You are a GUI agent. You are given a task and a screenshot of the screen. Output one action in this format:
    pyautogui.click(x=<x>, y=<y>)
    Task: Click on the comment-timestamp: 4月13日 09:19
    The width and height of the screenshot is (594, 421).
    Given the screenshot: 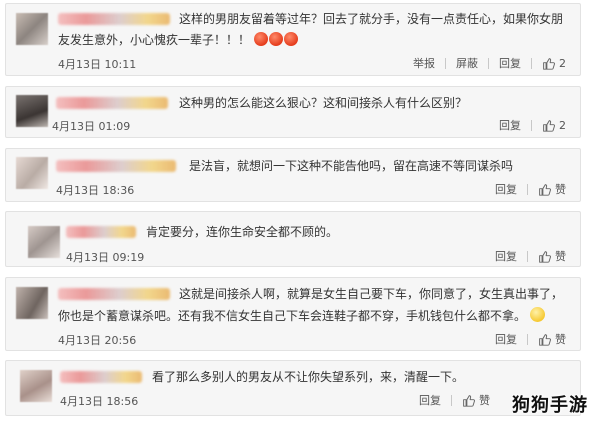 What is the action you would take?
    pyautogui.click(x=105, y=257)
    